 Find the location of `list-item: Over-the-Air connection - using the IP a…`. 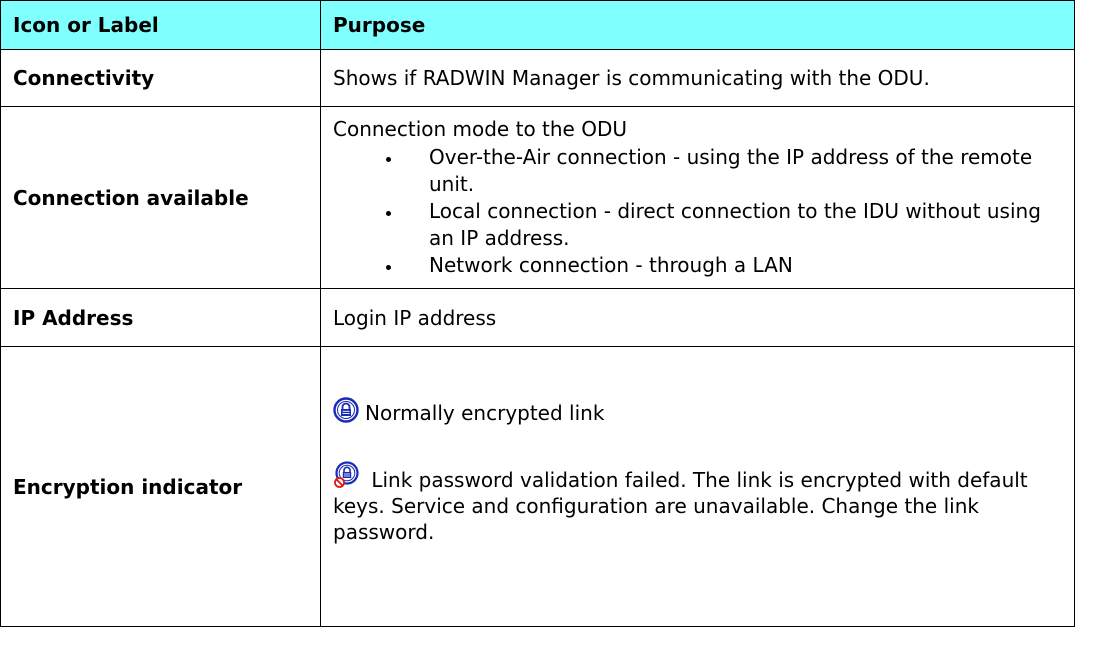

list-item: Over-the-Air connection - using the IP a… is located at coordinates (732, 171).